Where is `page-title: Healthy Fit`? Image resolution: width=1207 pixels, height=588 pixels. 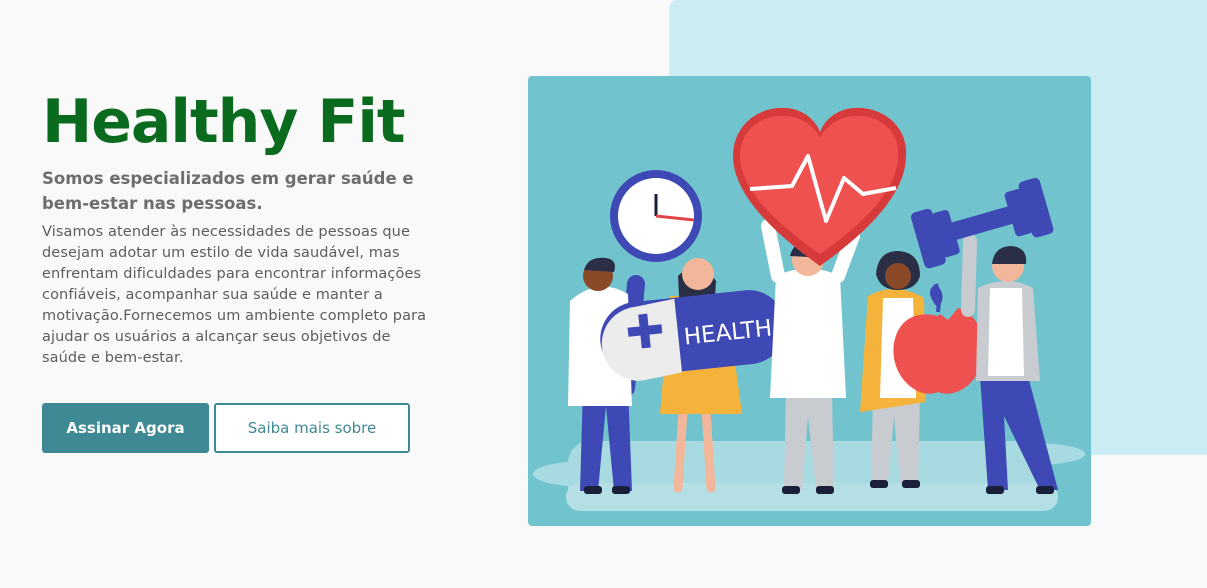
page-title: Healthy Fit is located at coordinates (224, 122).